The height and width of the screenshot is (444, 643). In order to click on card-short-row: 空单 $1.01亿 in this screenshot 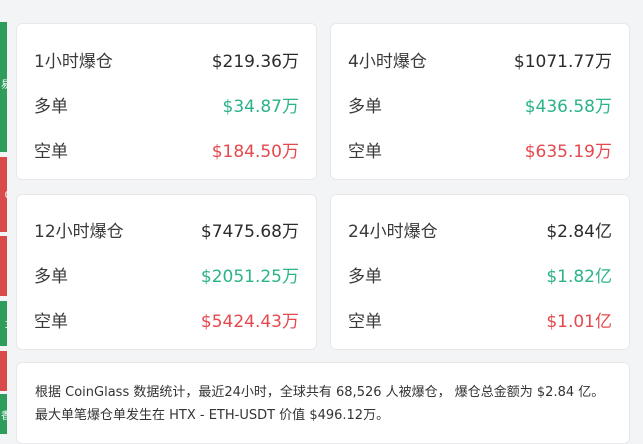, I will do `click(480, 319)`.